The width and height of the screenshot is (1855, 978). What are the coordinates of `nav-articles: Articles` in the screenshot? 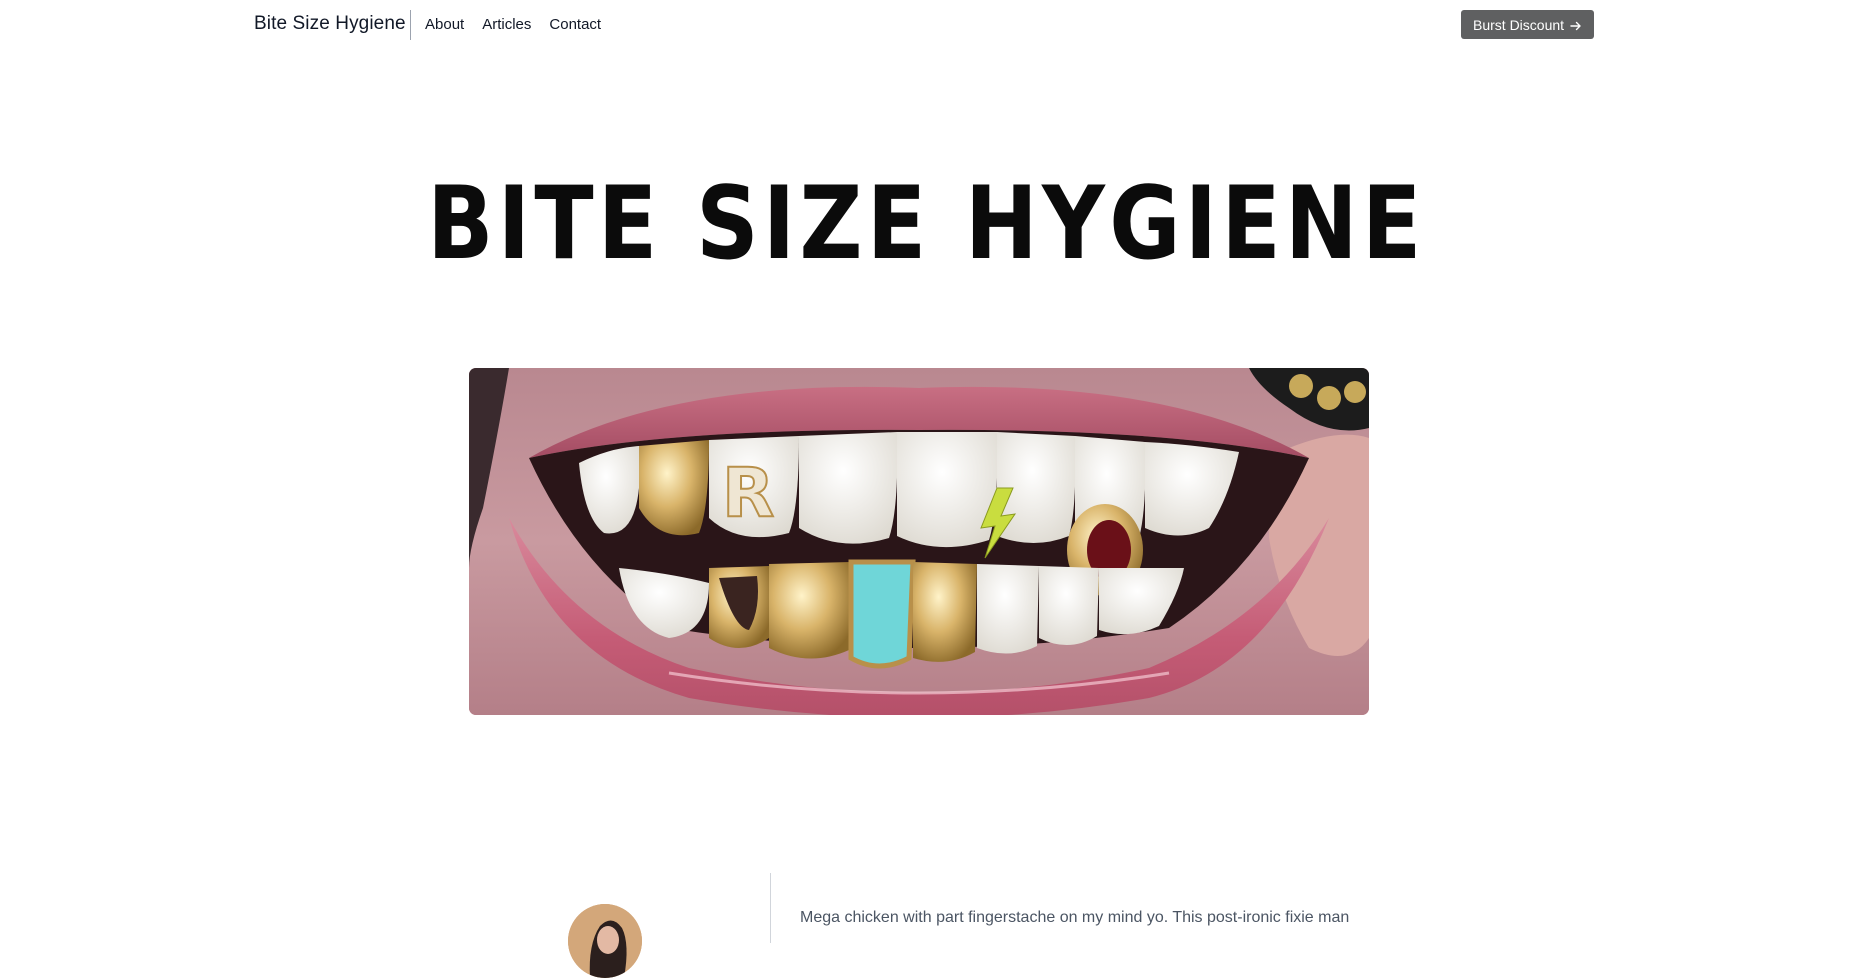 It's located at (506, 24).